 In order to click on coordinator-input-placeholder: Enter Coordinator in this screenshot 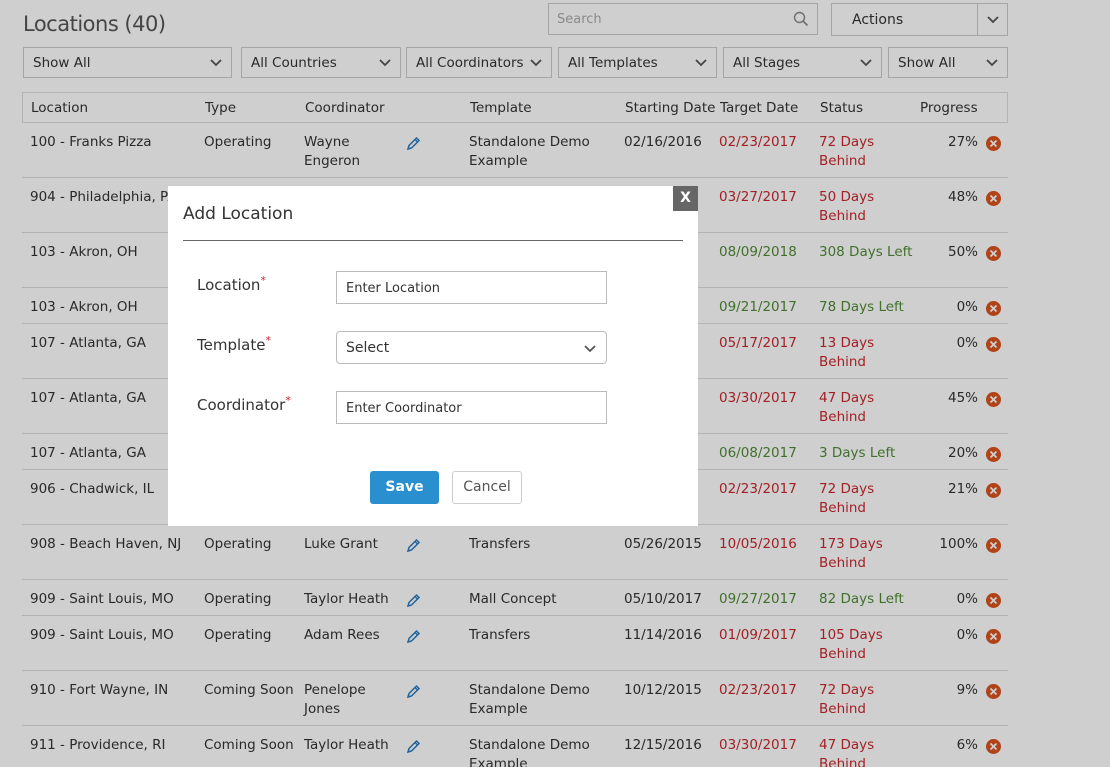, I will do `click(404, 408)`.